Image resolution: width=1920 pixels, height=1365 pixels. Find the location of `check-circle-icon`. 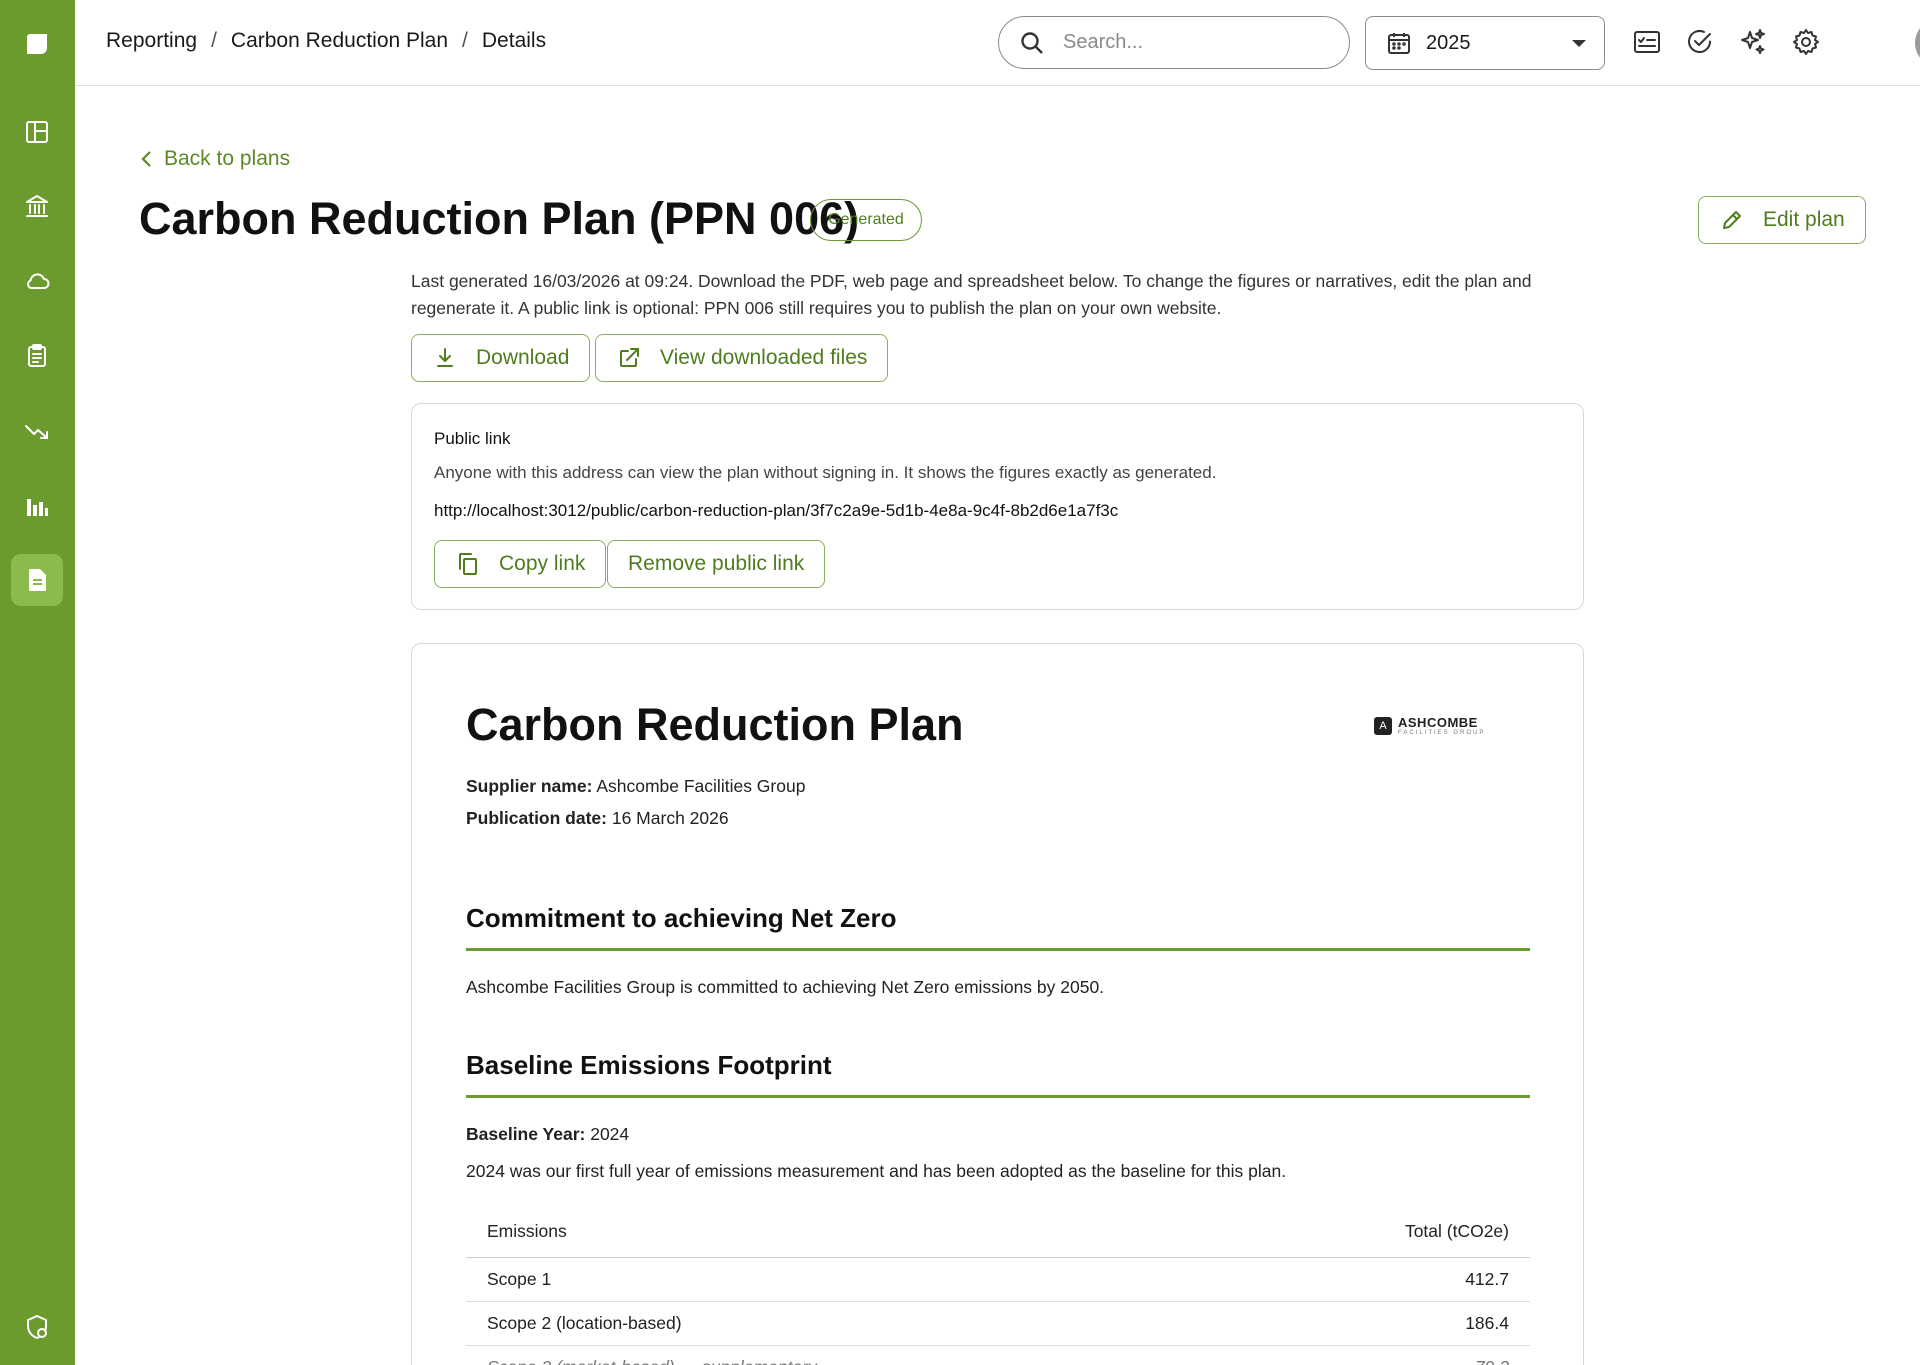

check-circle-icon is located at coordinates (1700, 42).